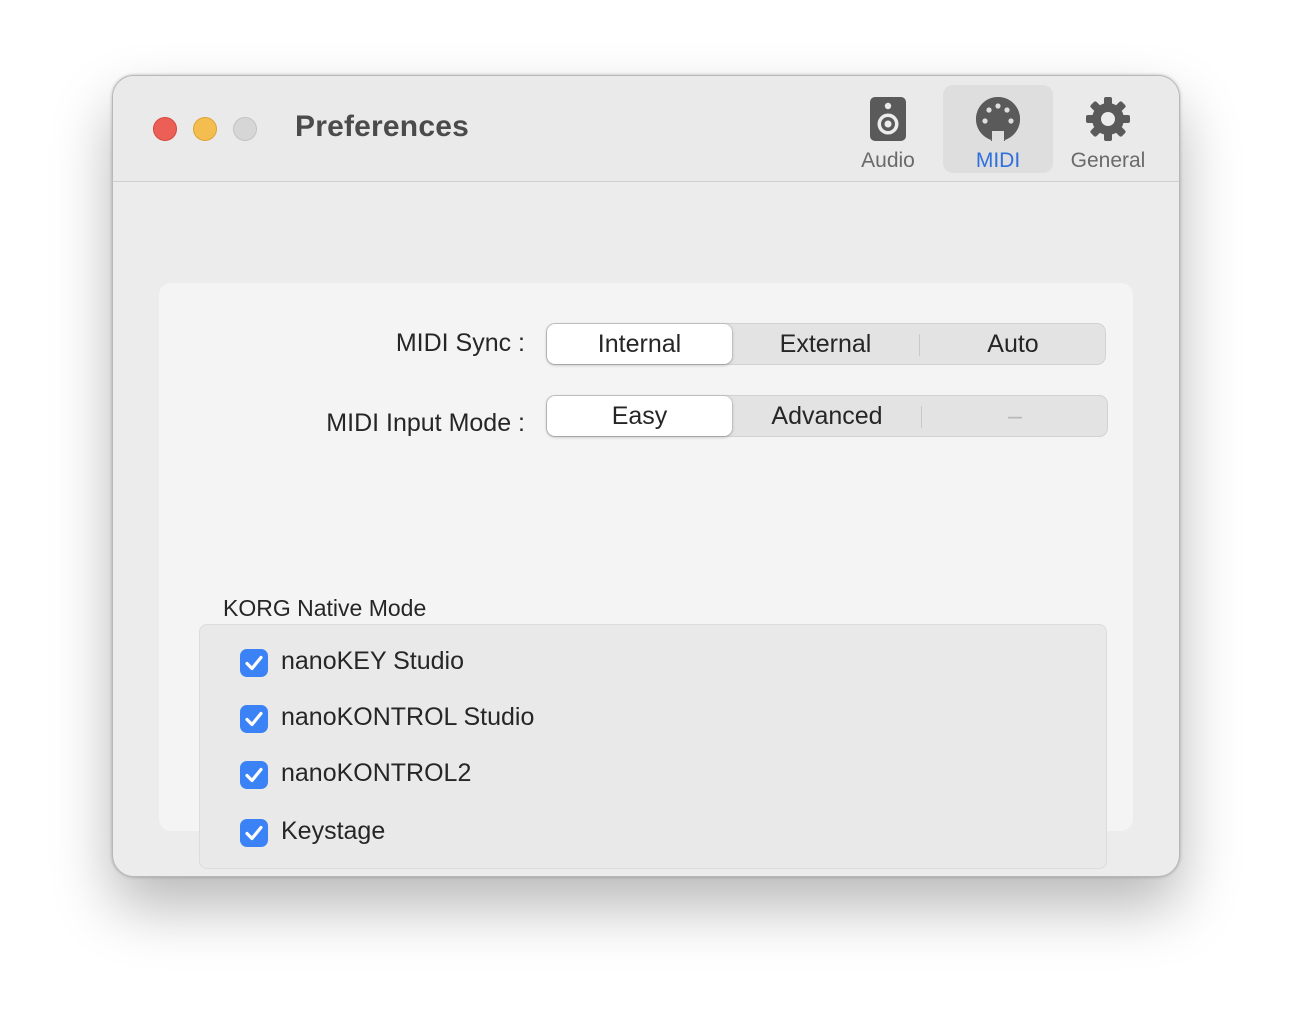  What do you see at coordinates (1108, 160) in the screenshot?
I see `toolbar-label-general: General` at bounding box center [1108, 160].